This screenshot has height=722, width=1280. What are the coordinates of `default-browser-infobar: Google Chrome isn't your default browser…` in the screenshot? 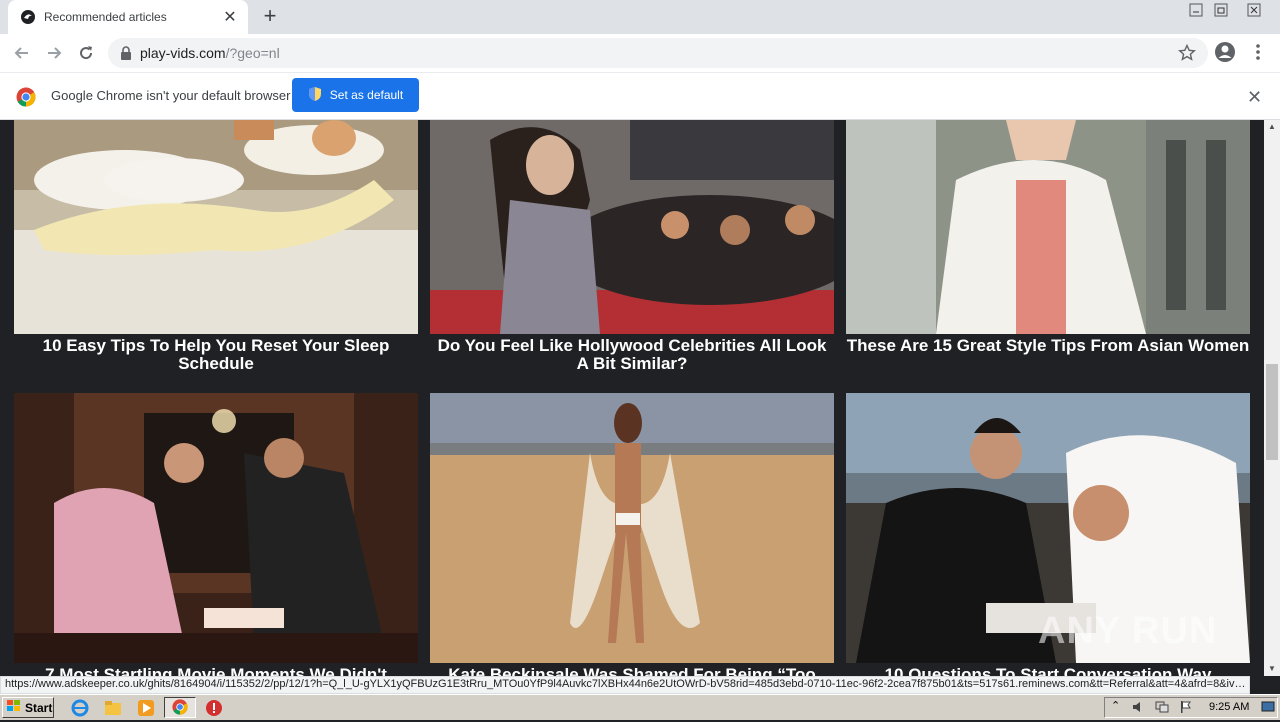 It's located at (640, 96).